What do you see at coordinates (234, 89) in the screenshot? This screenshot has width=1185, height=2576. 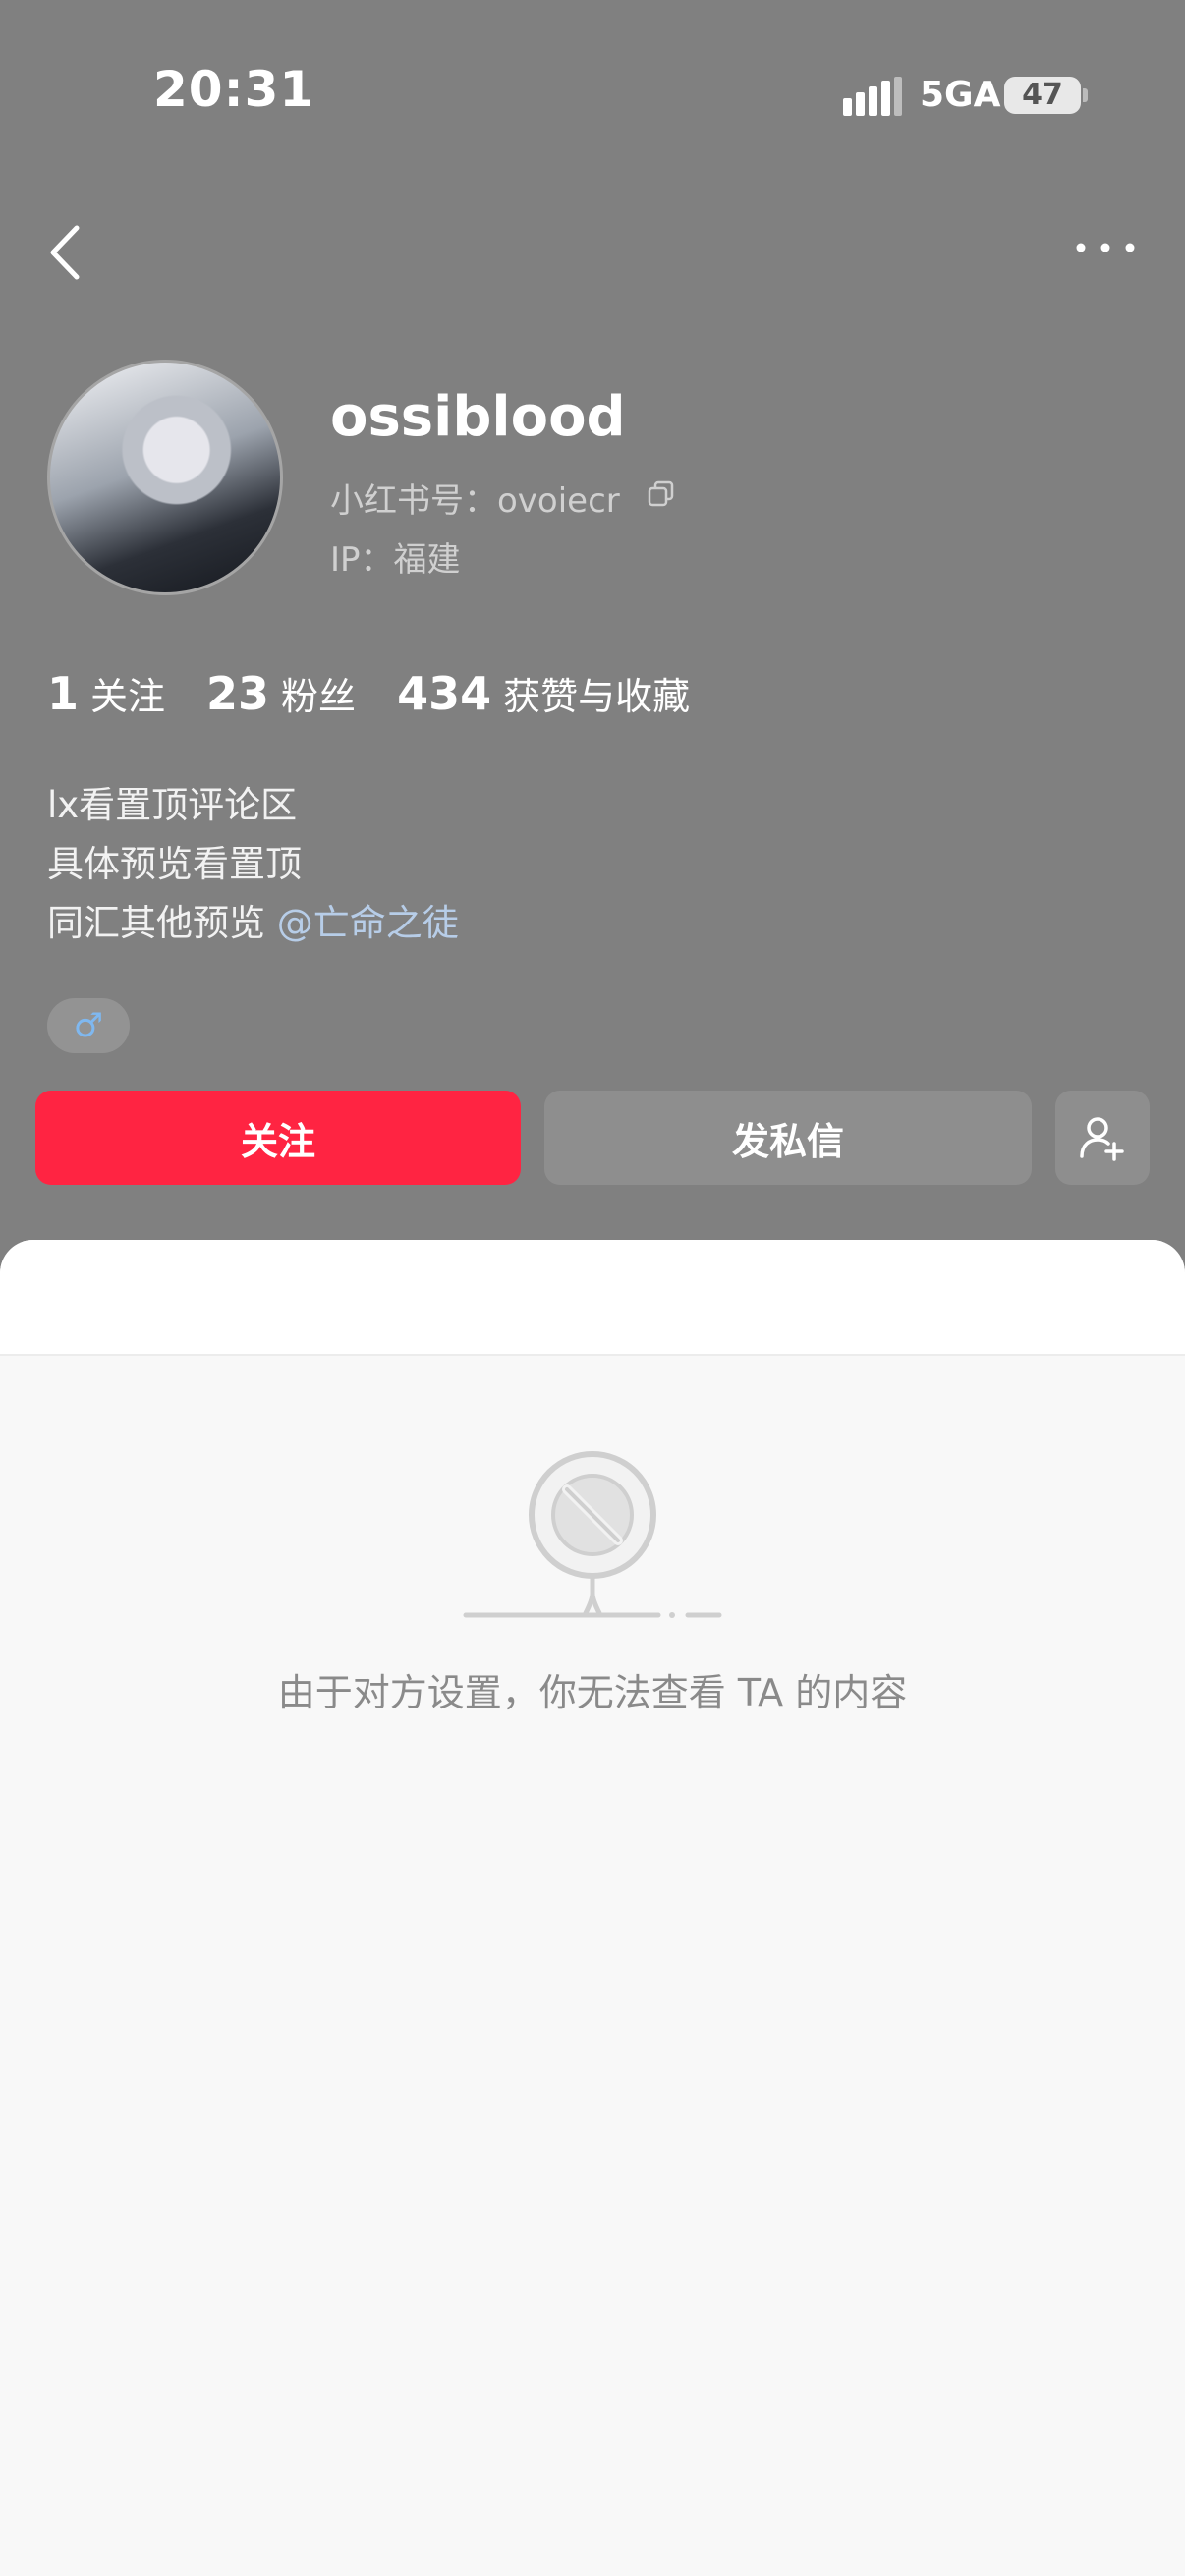 I see `status-time: 20:31` at bounding box center [234, 89].